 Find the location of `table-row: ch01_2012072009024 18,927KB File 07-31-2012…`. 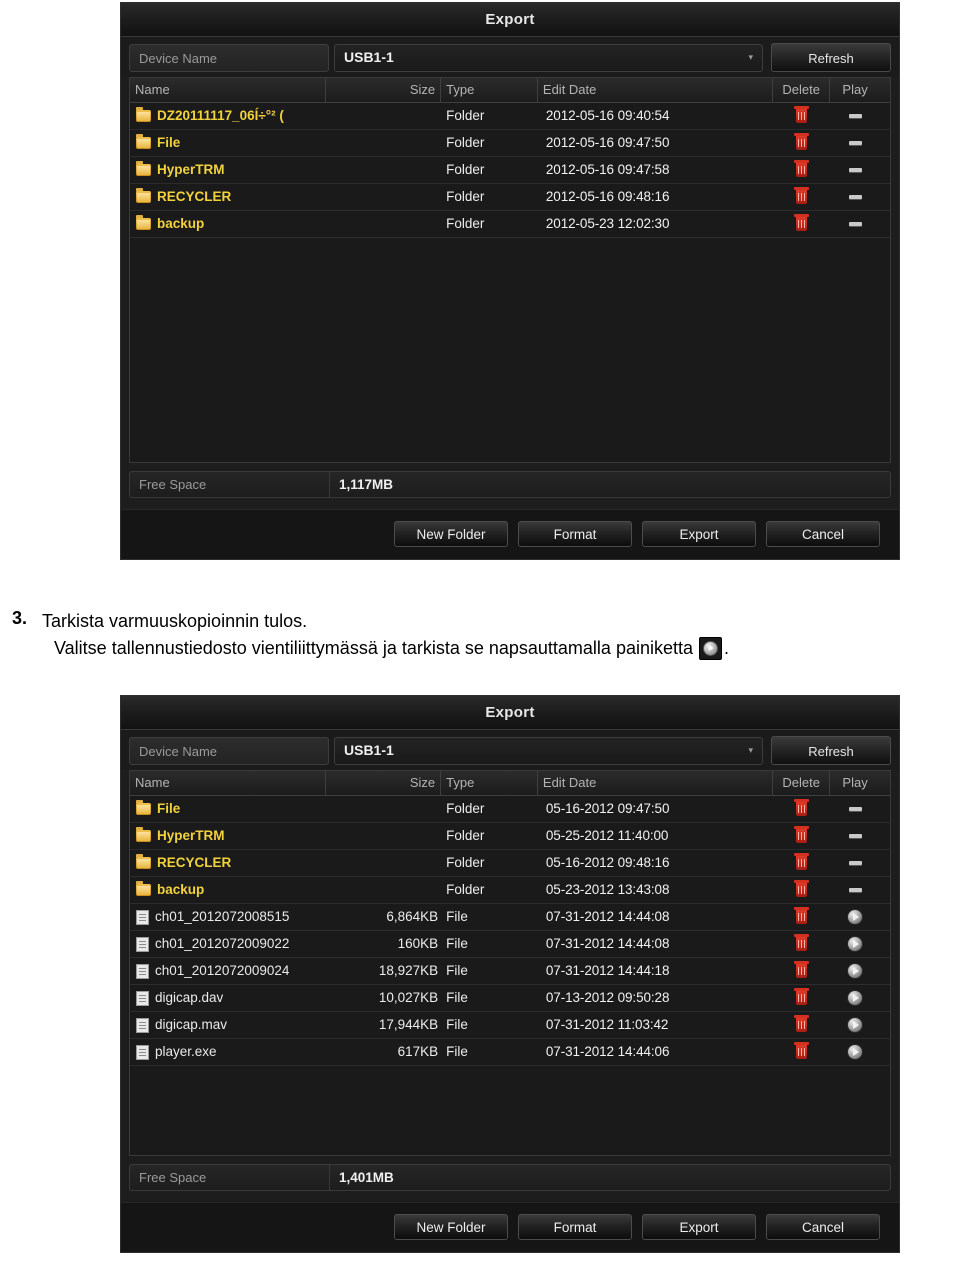

table-row: ch01_2012072009024 18,927KB File 07-31-2012… is located at coordinates (510, 971).